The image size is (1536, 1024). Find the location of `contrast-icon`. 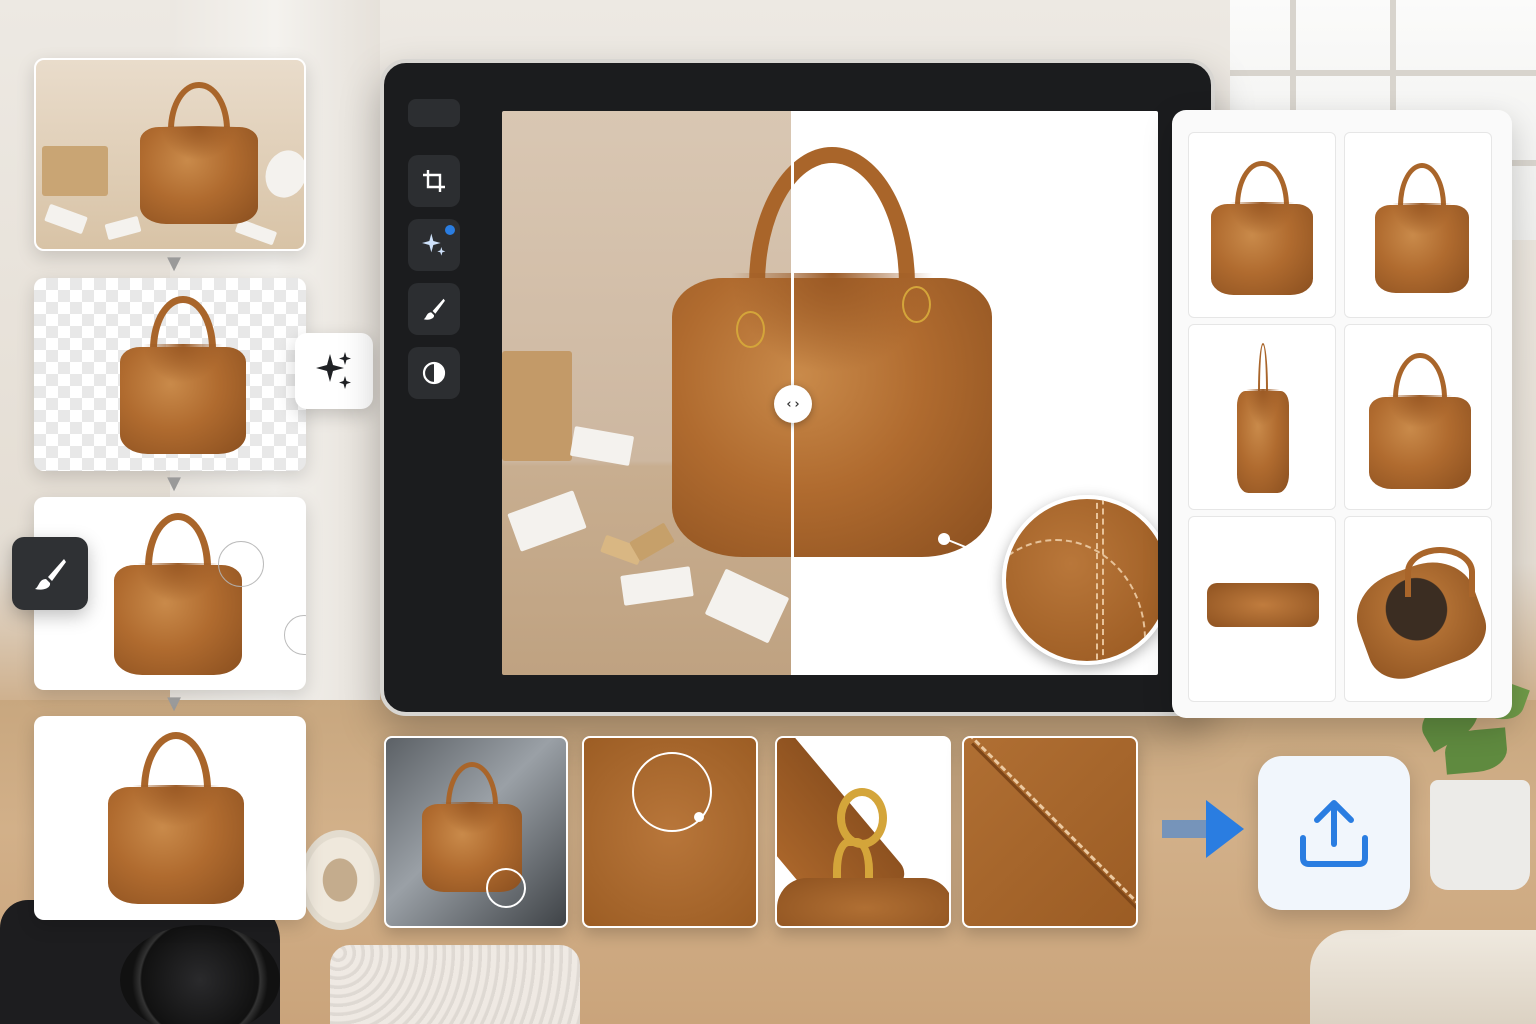

contrast-icon is located at coordinates (434, 373).